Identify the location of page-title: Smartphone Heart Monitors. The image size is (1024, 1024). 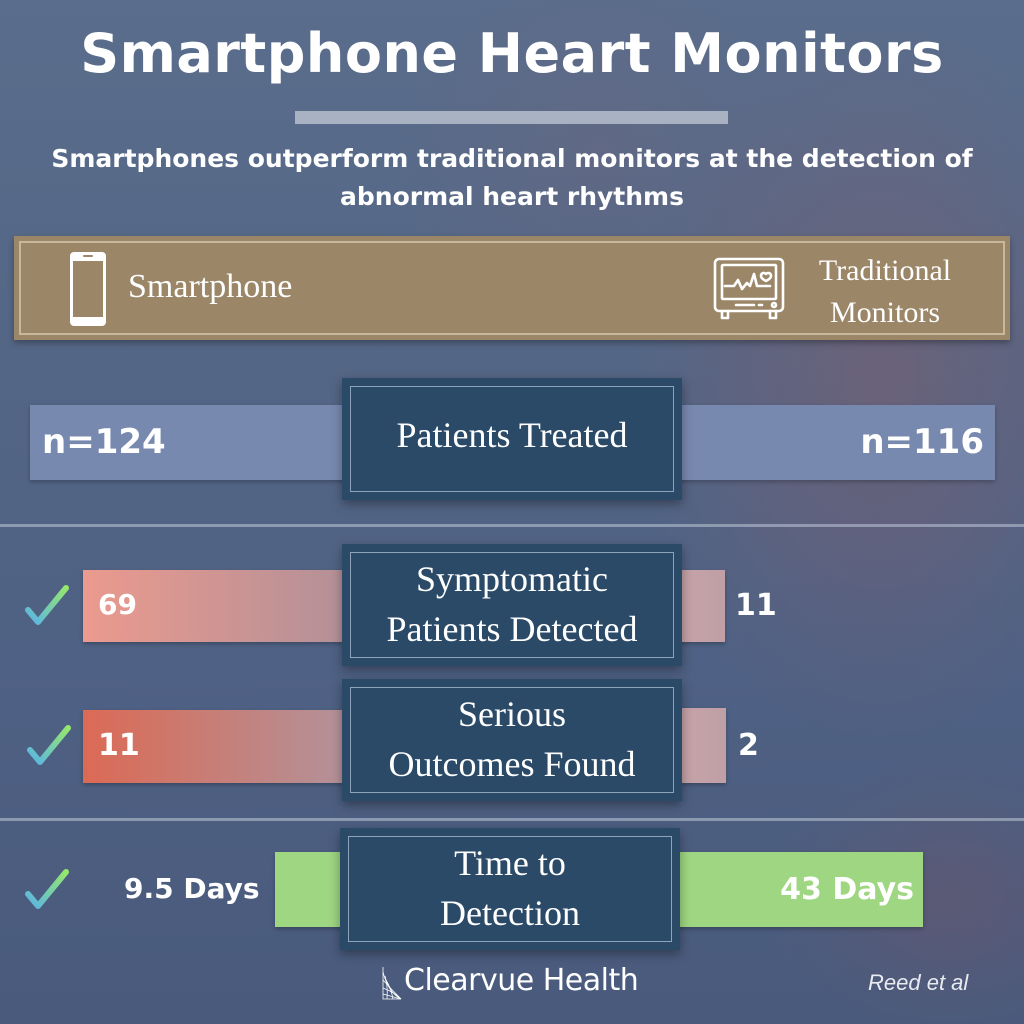
(512, 53).